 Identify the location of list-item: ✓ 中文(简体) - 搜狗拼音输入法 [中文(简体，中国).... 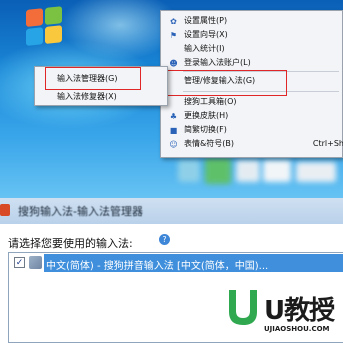
(176, 263).